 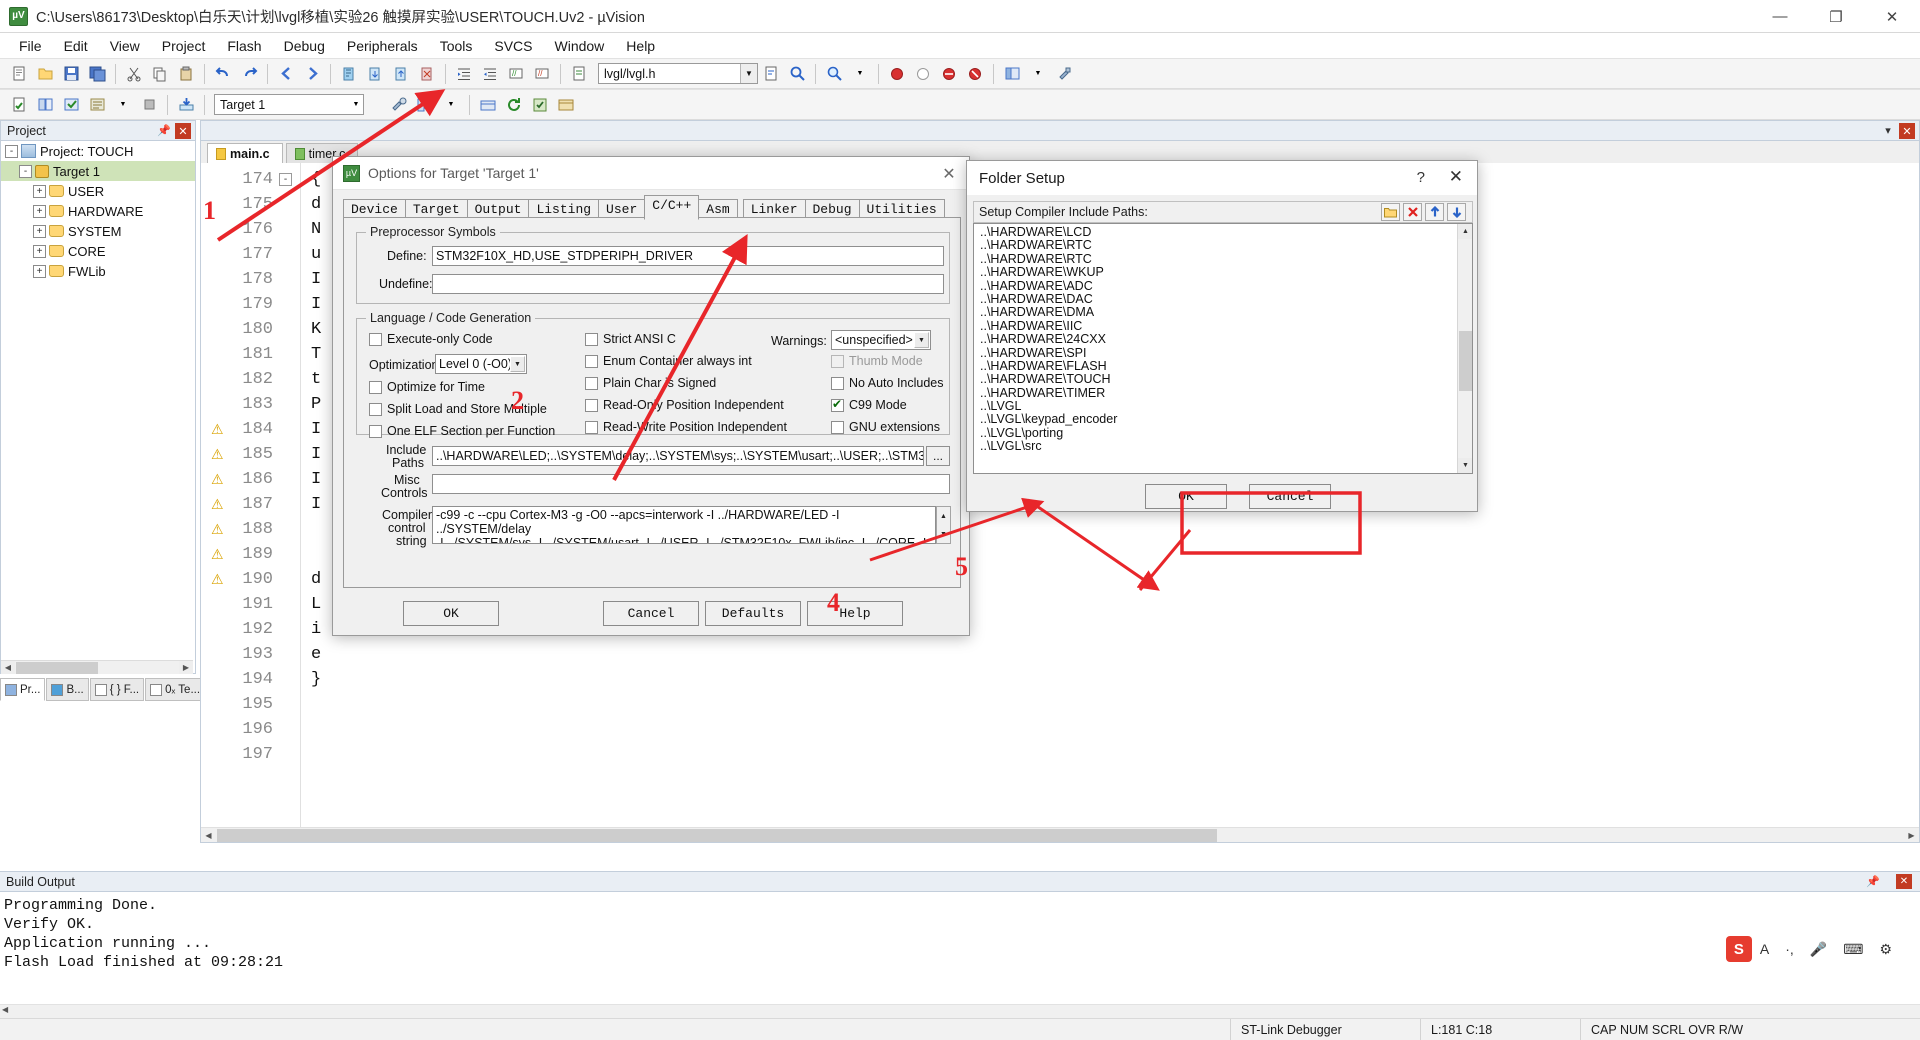 I want to click on options-ok-button: OK, so click(x=451, y=613).